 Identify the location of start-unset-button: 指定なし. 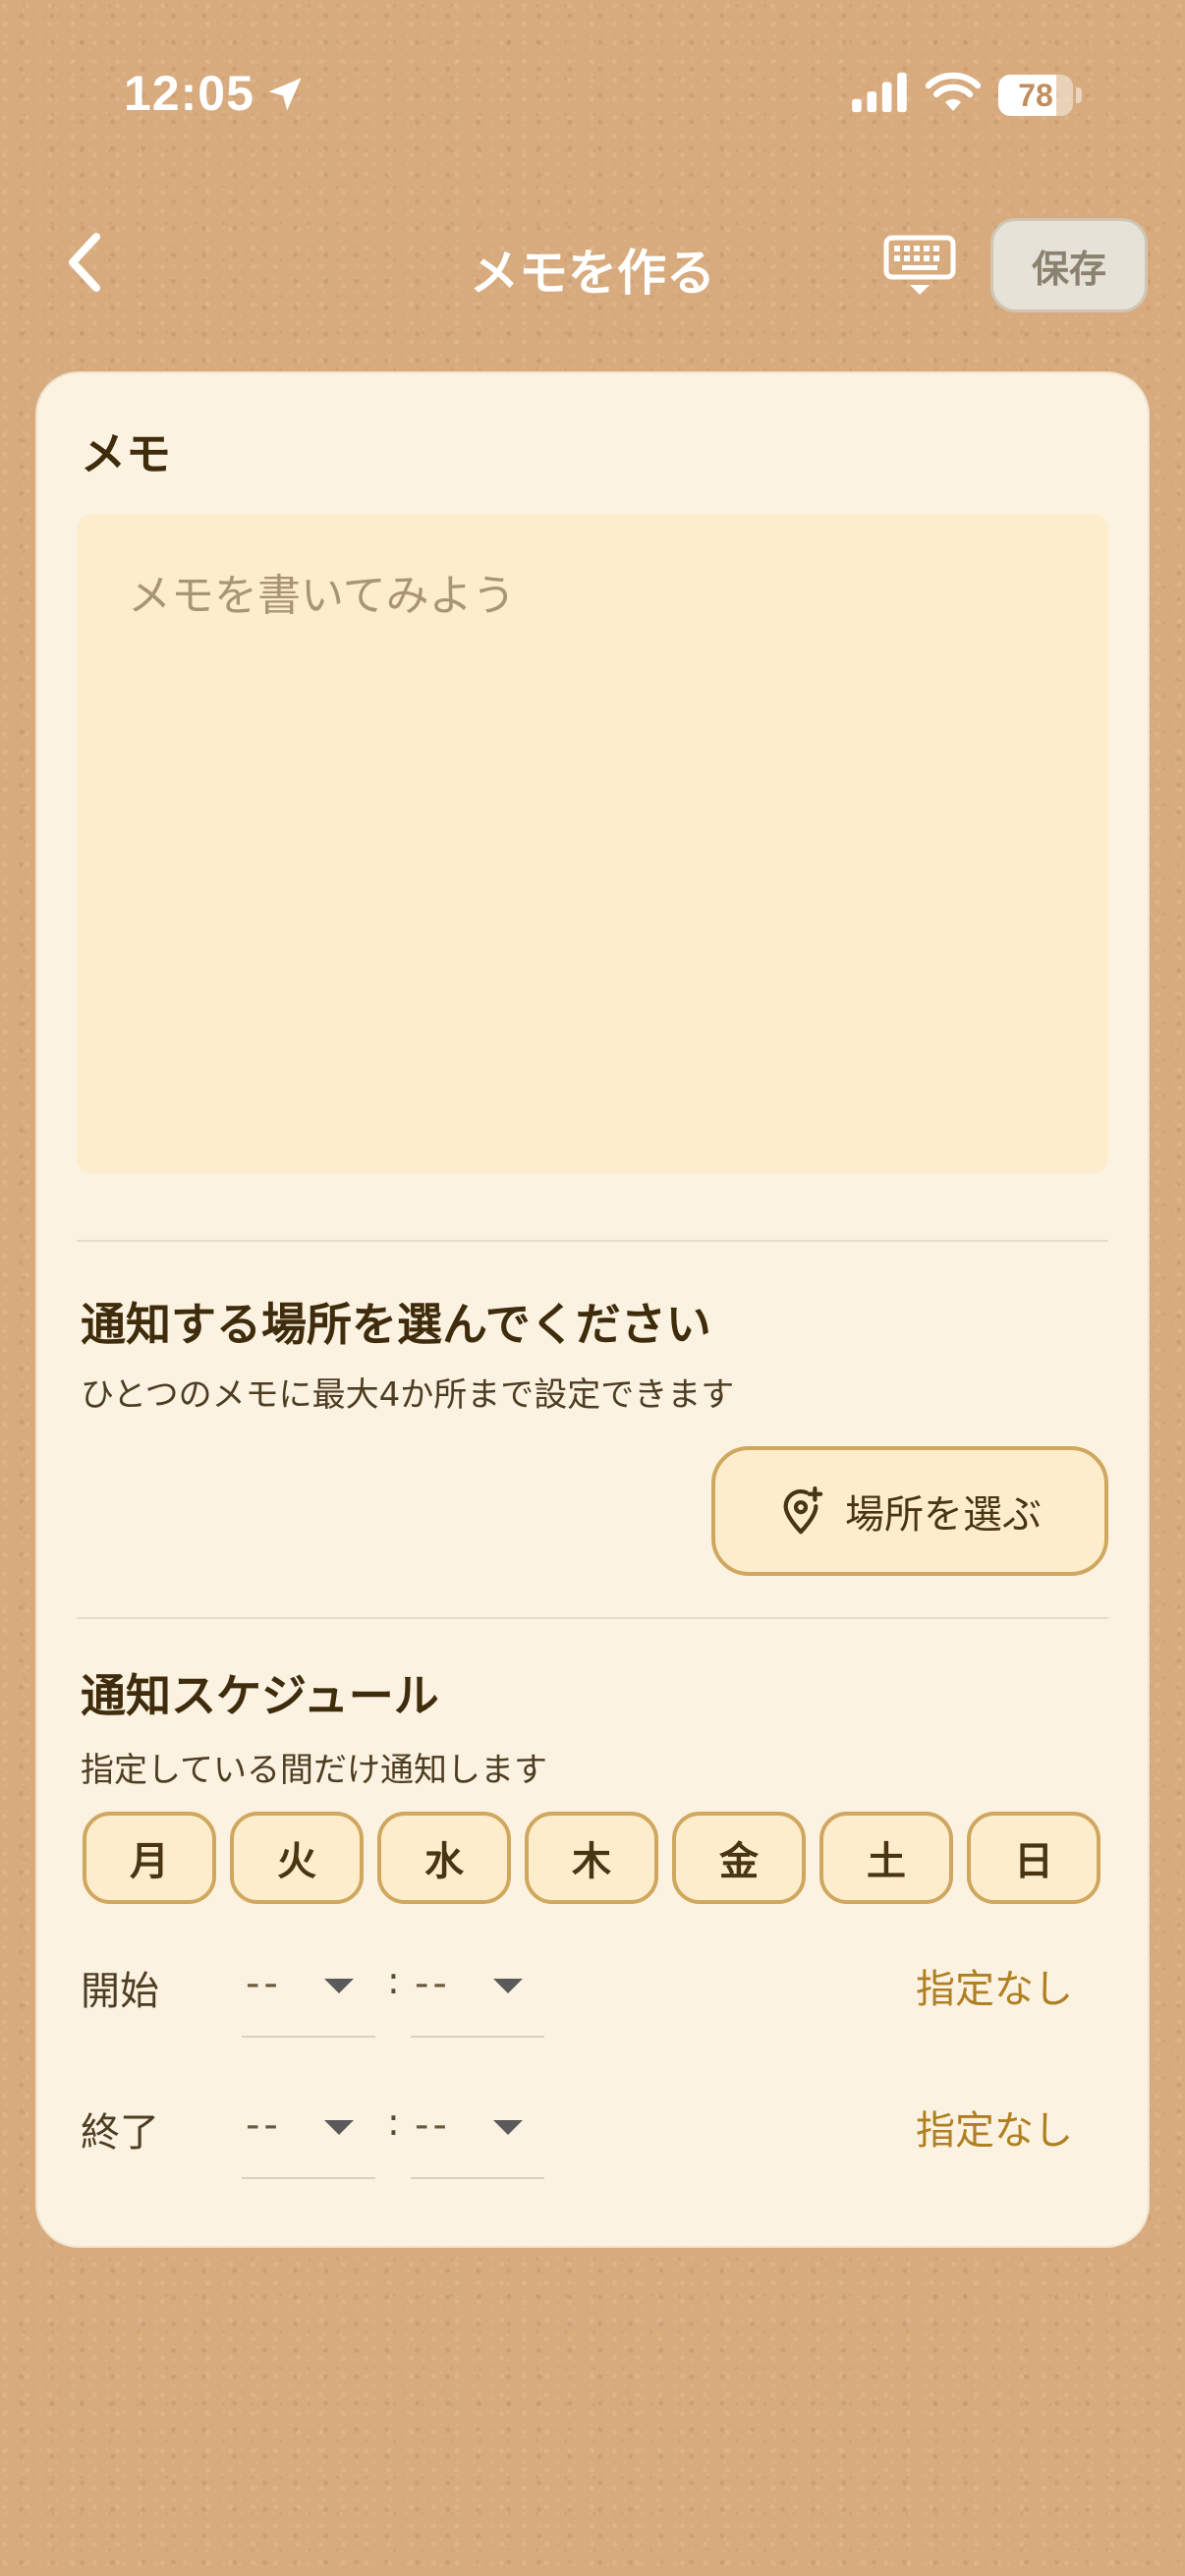
(995, 1985).